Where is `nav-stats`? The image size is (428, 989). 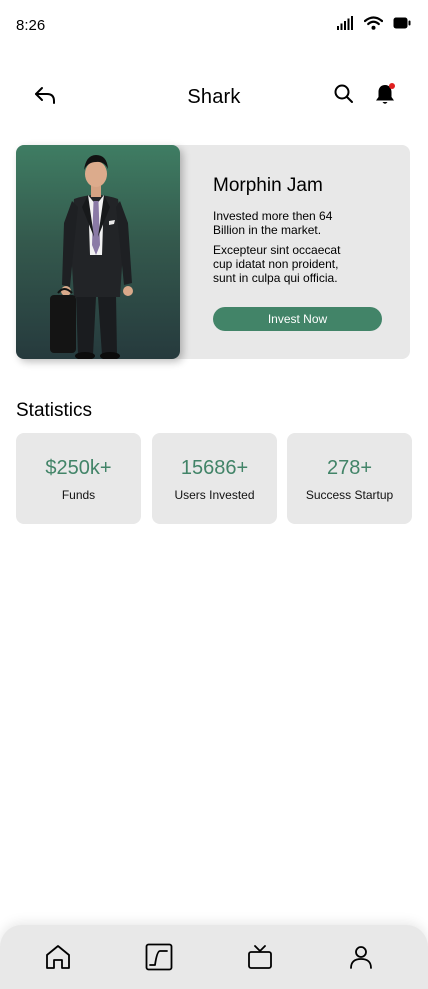 nav-stats is located at coordinates (159, 957).